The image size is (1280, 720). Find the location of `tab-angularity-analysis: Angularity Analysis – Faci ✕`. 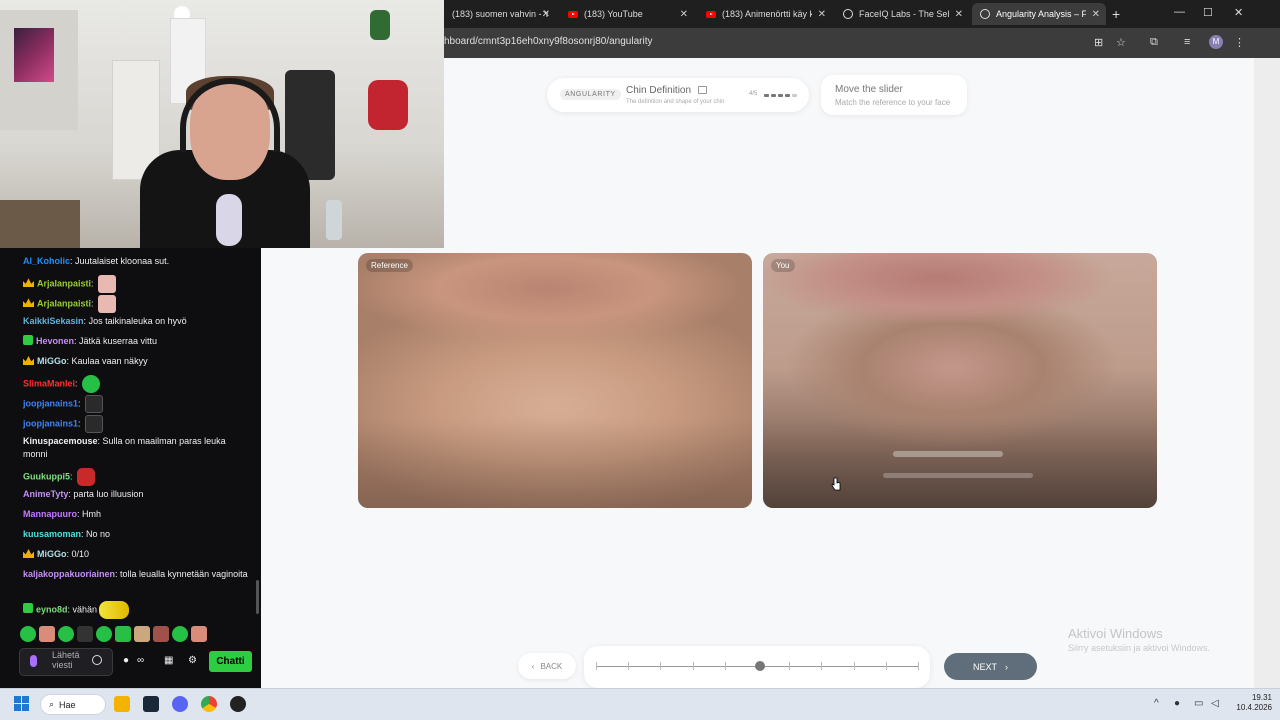

tab-angularity-analysis: Angularity Analysis – Faci ✕ is located at coordinates (1039, 14).